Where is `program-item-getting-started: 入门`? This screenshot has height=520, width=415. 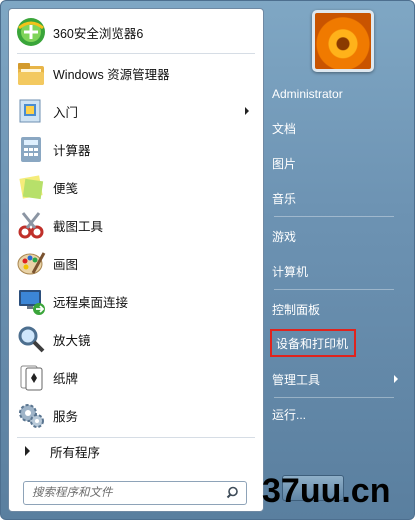 program-item-getting-started: 入门 is located at coordinates (135, 111).